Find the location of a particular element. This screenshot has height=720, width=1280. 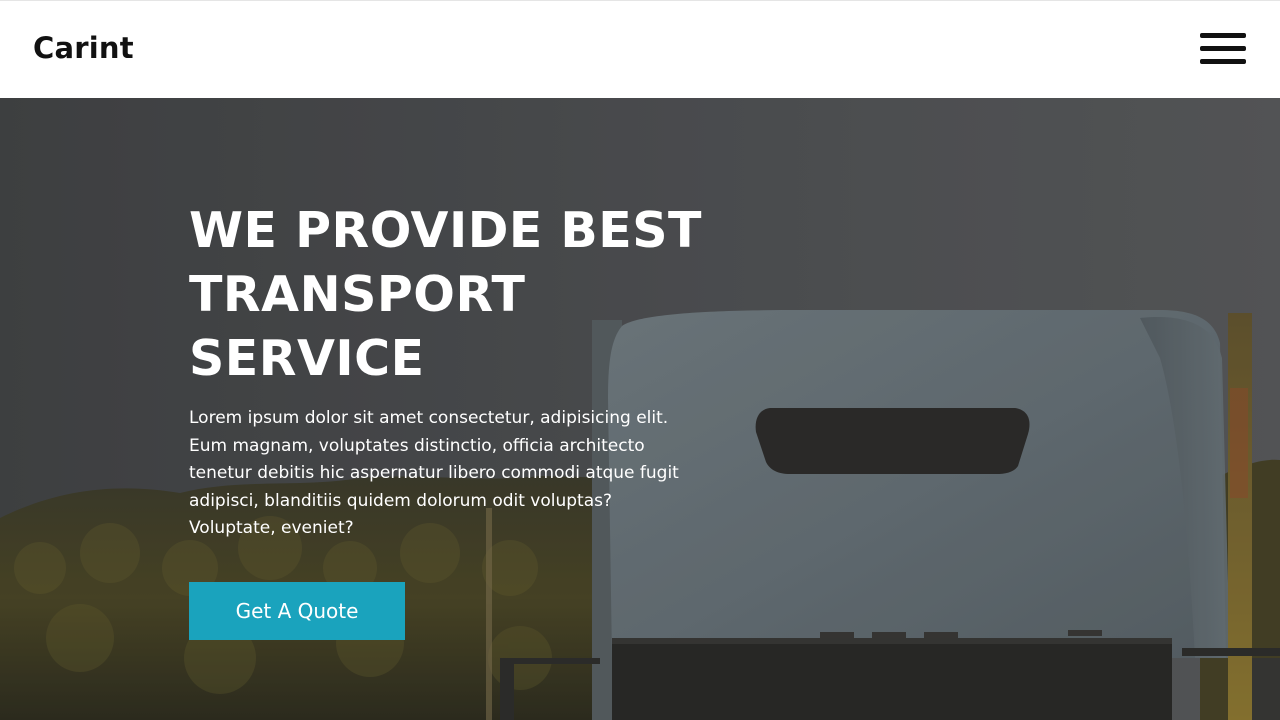

hero-title: WE PROVIDE BEST TRANSPORT SERVICE is located at coordinates (445, 294).